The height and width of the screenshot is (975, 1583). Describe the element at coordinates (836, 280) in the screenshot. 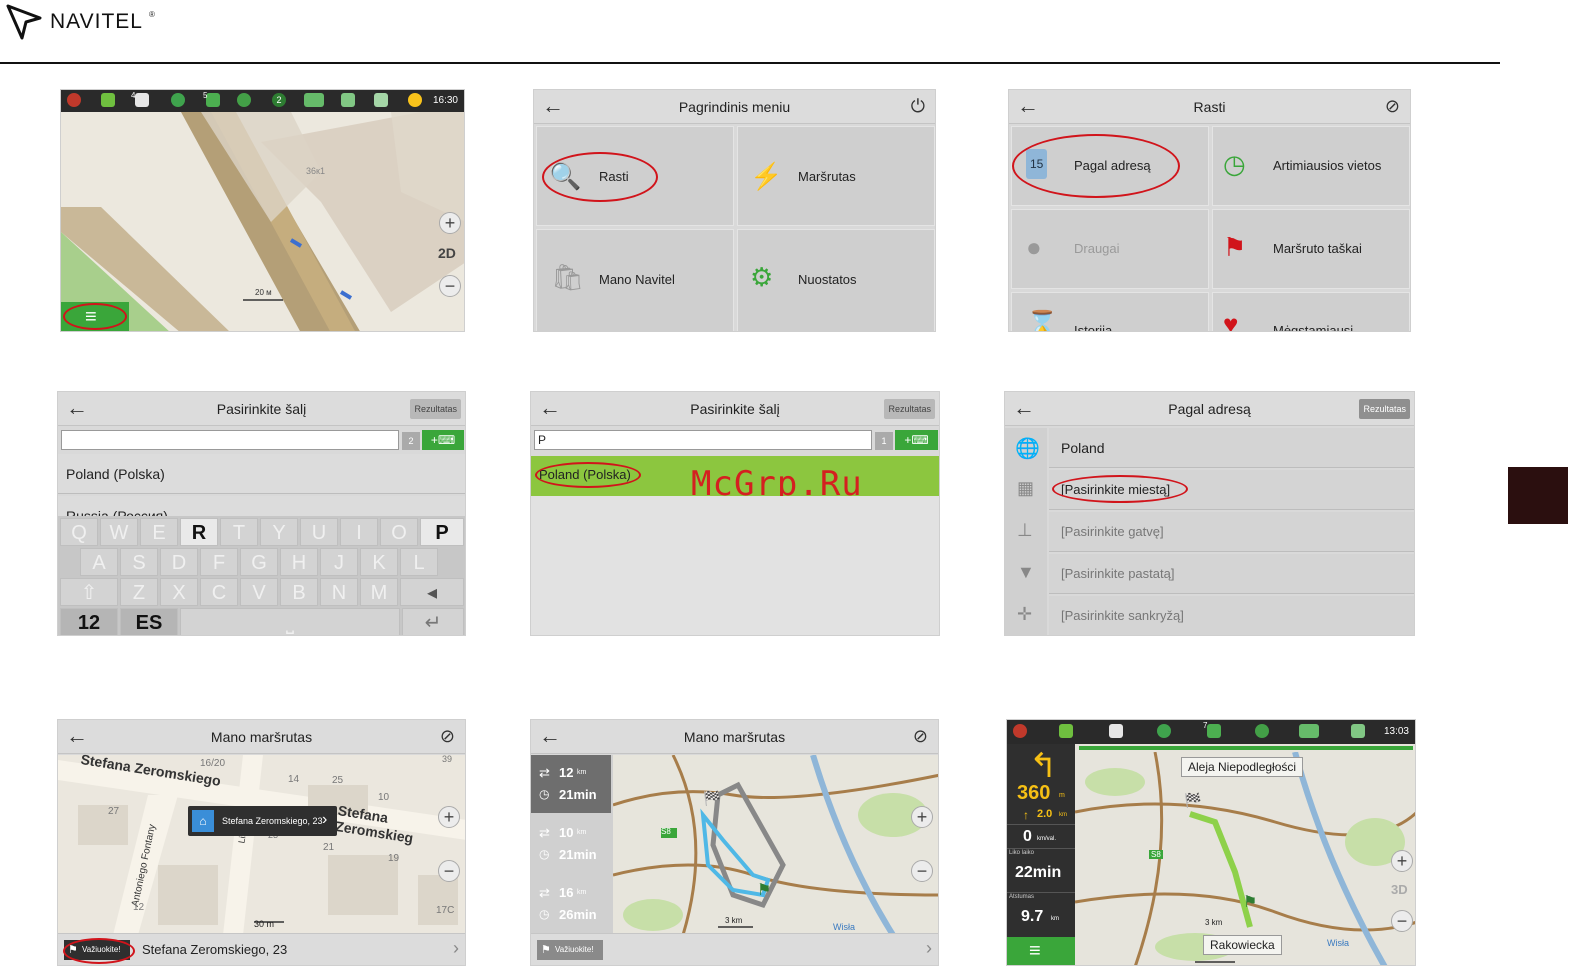

I see `tile-settings: ⚙ Nuostatos` at that location.